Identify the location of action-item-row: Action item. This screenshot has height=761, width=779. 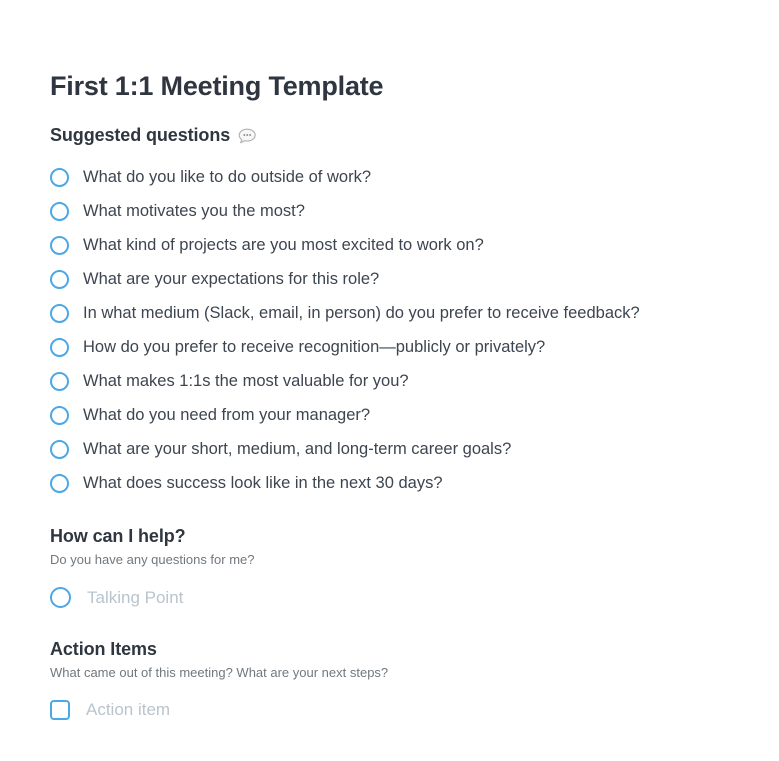
(389, 710).